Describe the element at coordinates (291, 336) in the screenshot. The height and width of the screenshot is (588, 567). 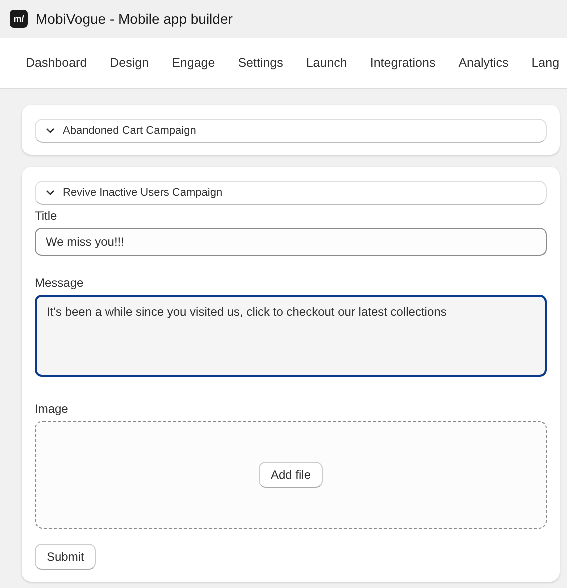
I see `message-input: It's been a while since you visited us, click to checkout our latest collections` at that location.